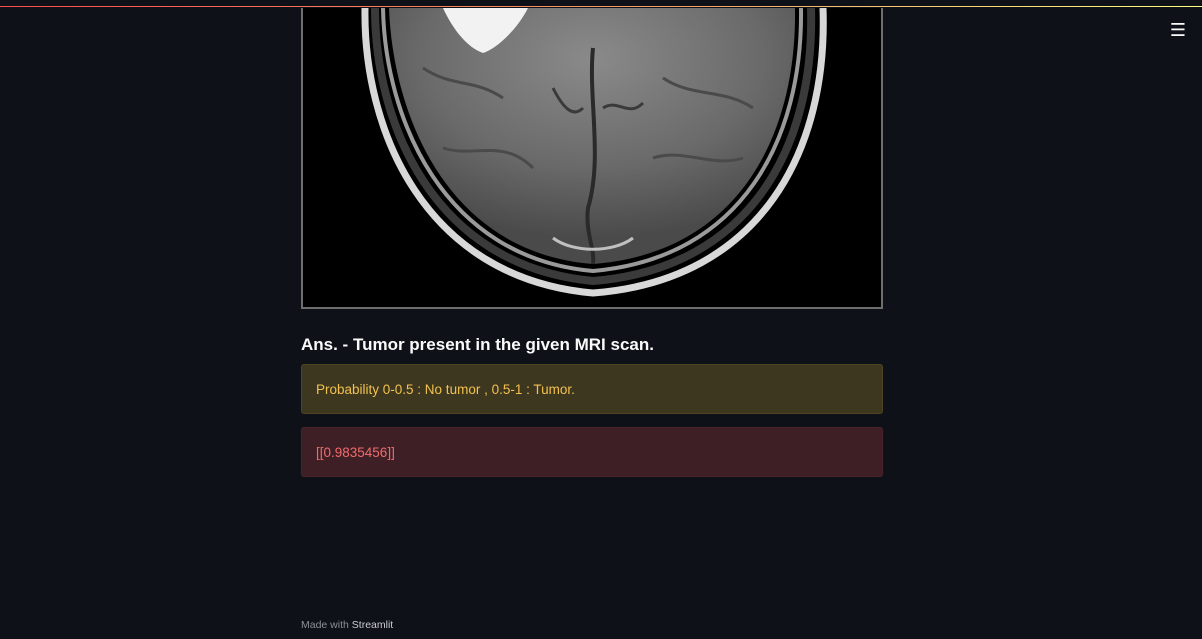 The image size is (1202, 639). Describe the element at coordinates (325, 625) in the screenshot. I see `footer-made-with: Made with` at that location.